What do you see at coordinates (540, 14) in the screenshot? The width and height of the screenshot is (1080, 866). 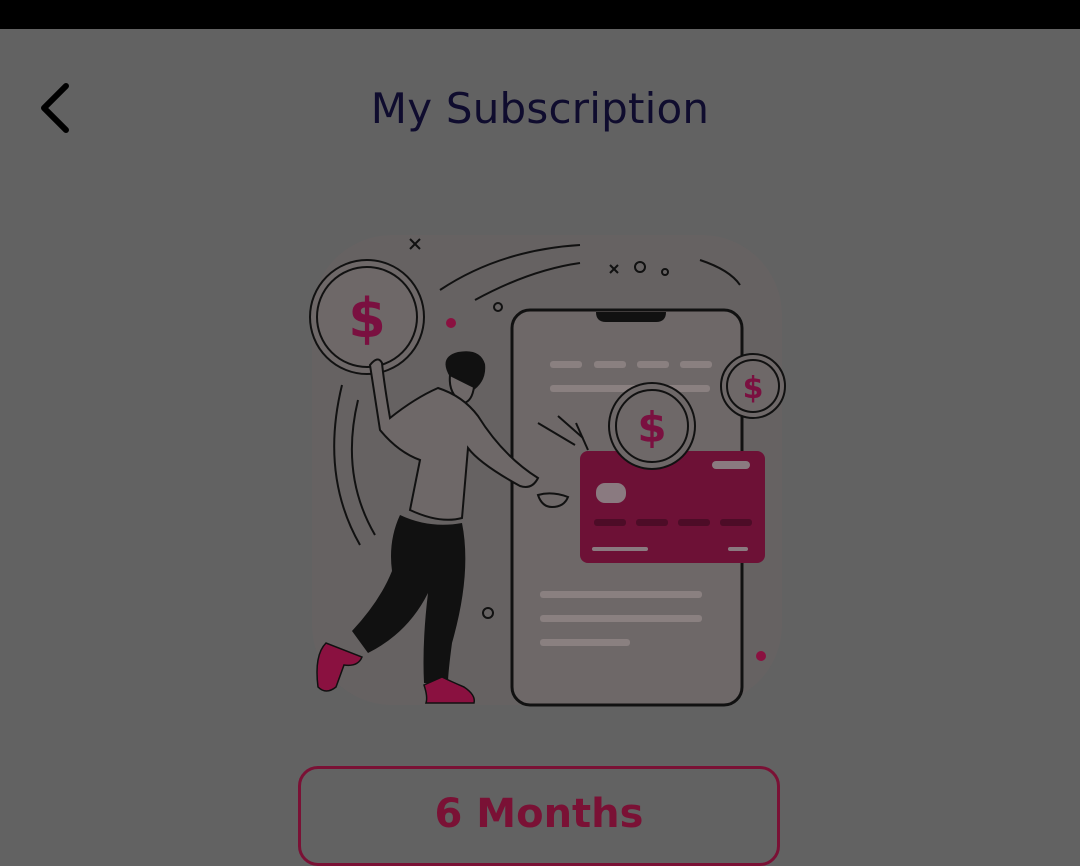 I see `status-bar` at bounding box center [540, 14].